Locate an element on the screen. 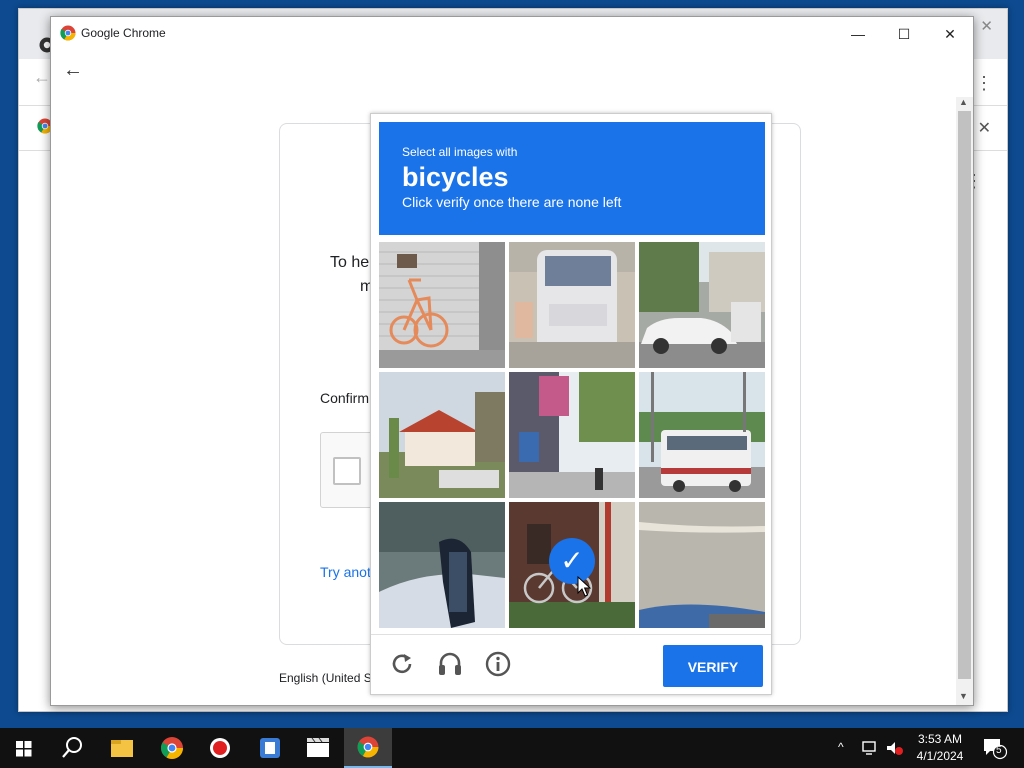 Image resolution: width=1024 pixels, height=768 pixels. confirm-label: Confirm is located at coordinates (345, 398).